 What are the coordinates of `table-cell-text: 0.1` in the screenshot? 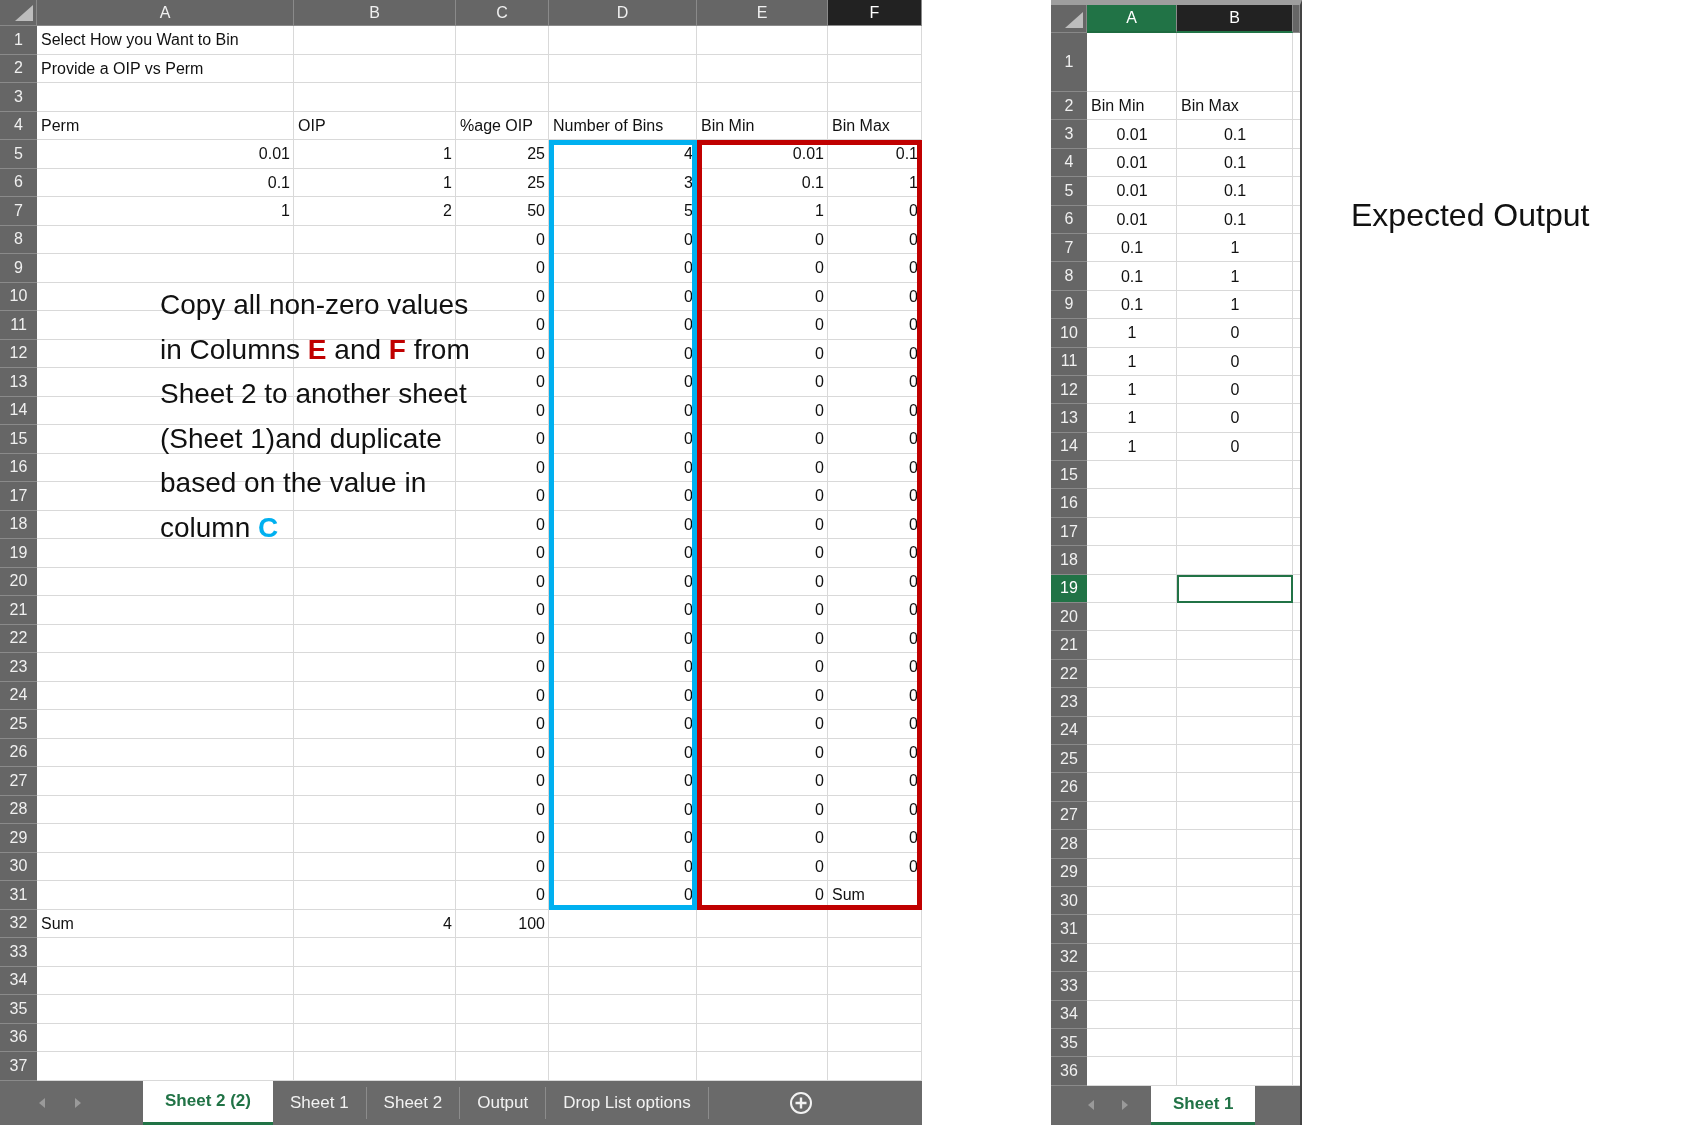 It's located at (1235, 191).